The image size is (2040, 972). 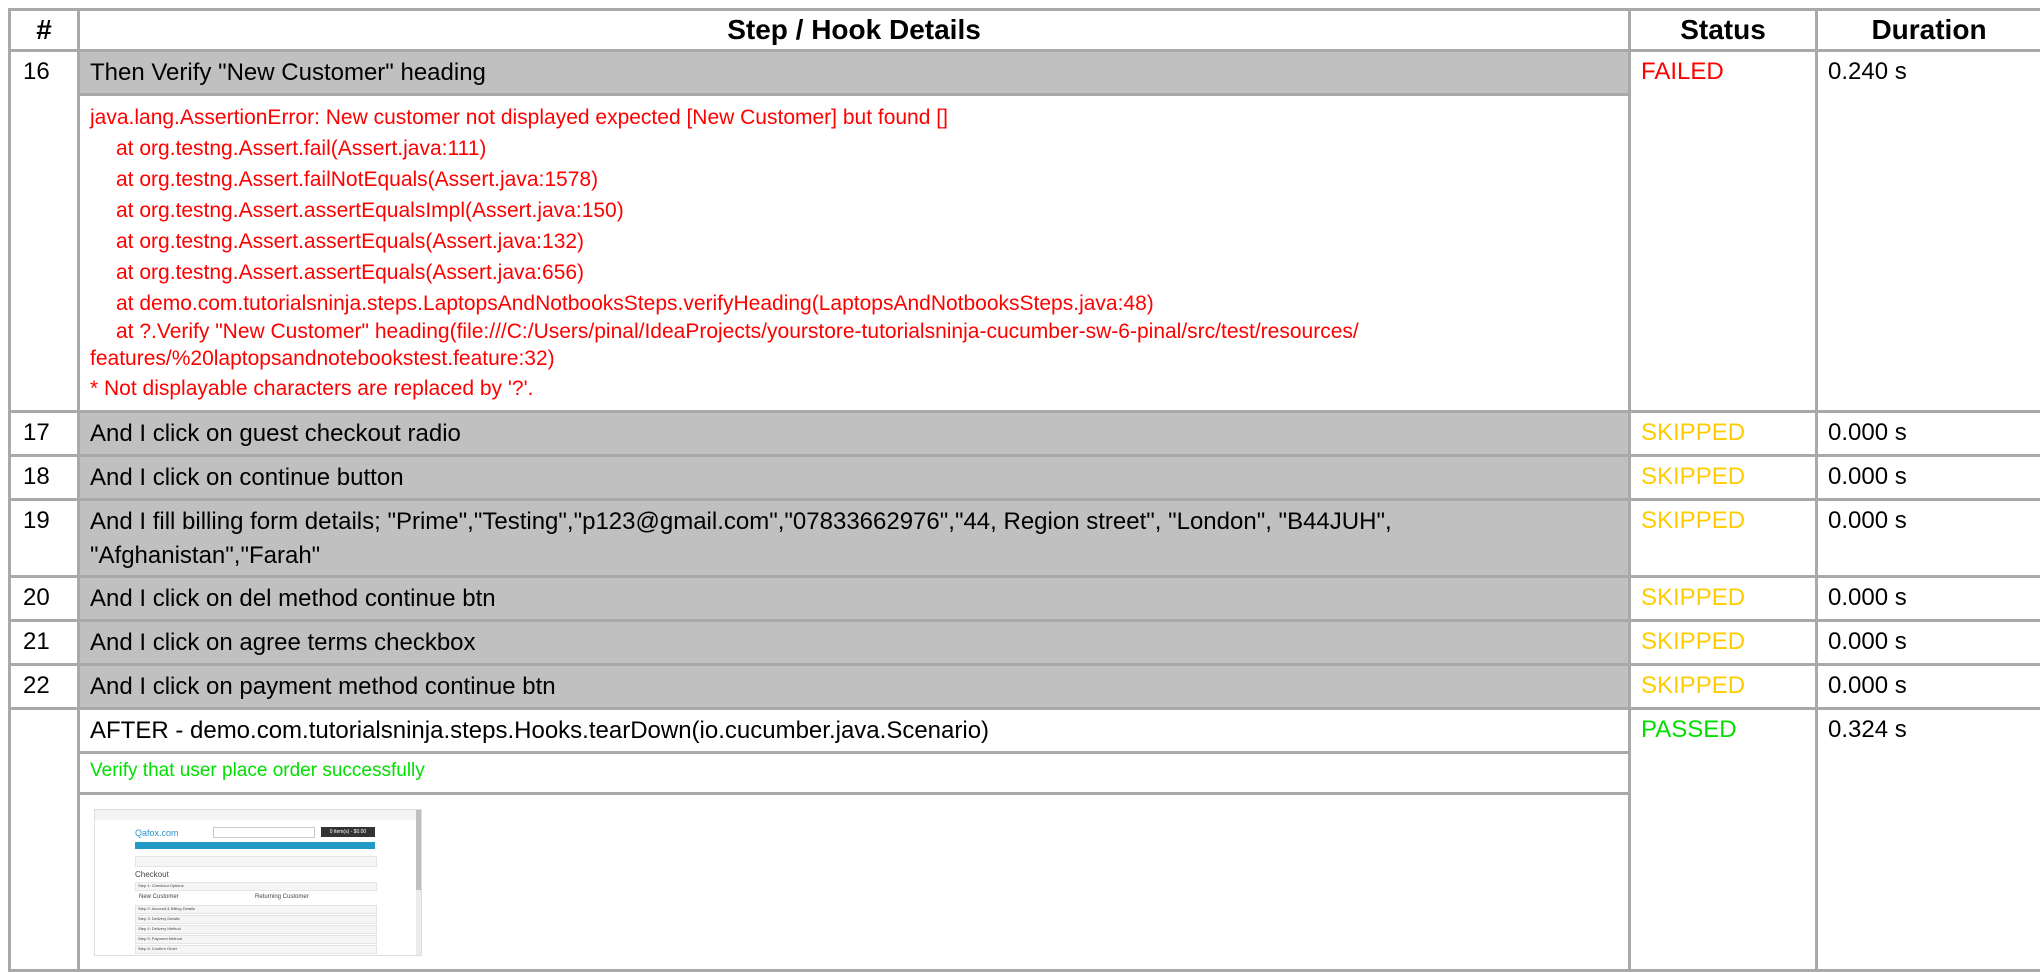 What do you see at coordinates (44, 30) in the screenshot?
I see `col-header-num: #` at bounding box center [44, 30].